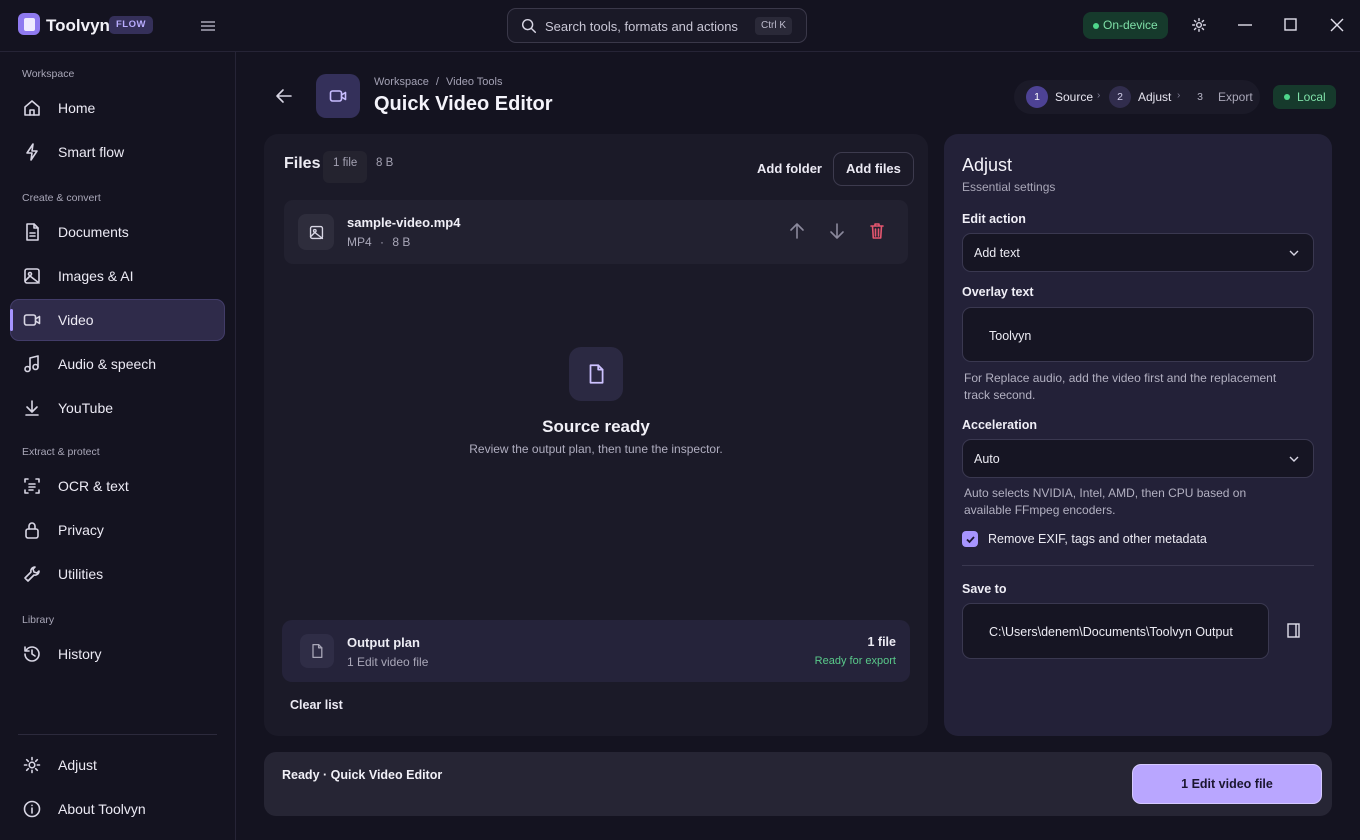  What do you see at coordinates (38, 620) in the screenshot?
I see `sidebar-section-title: Library` at bounding box center [38, 620].